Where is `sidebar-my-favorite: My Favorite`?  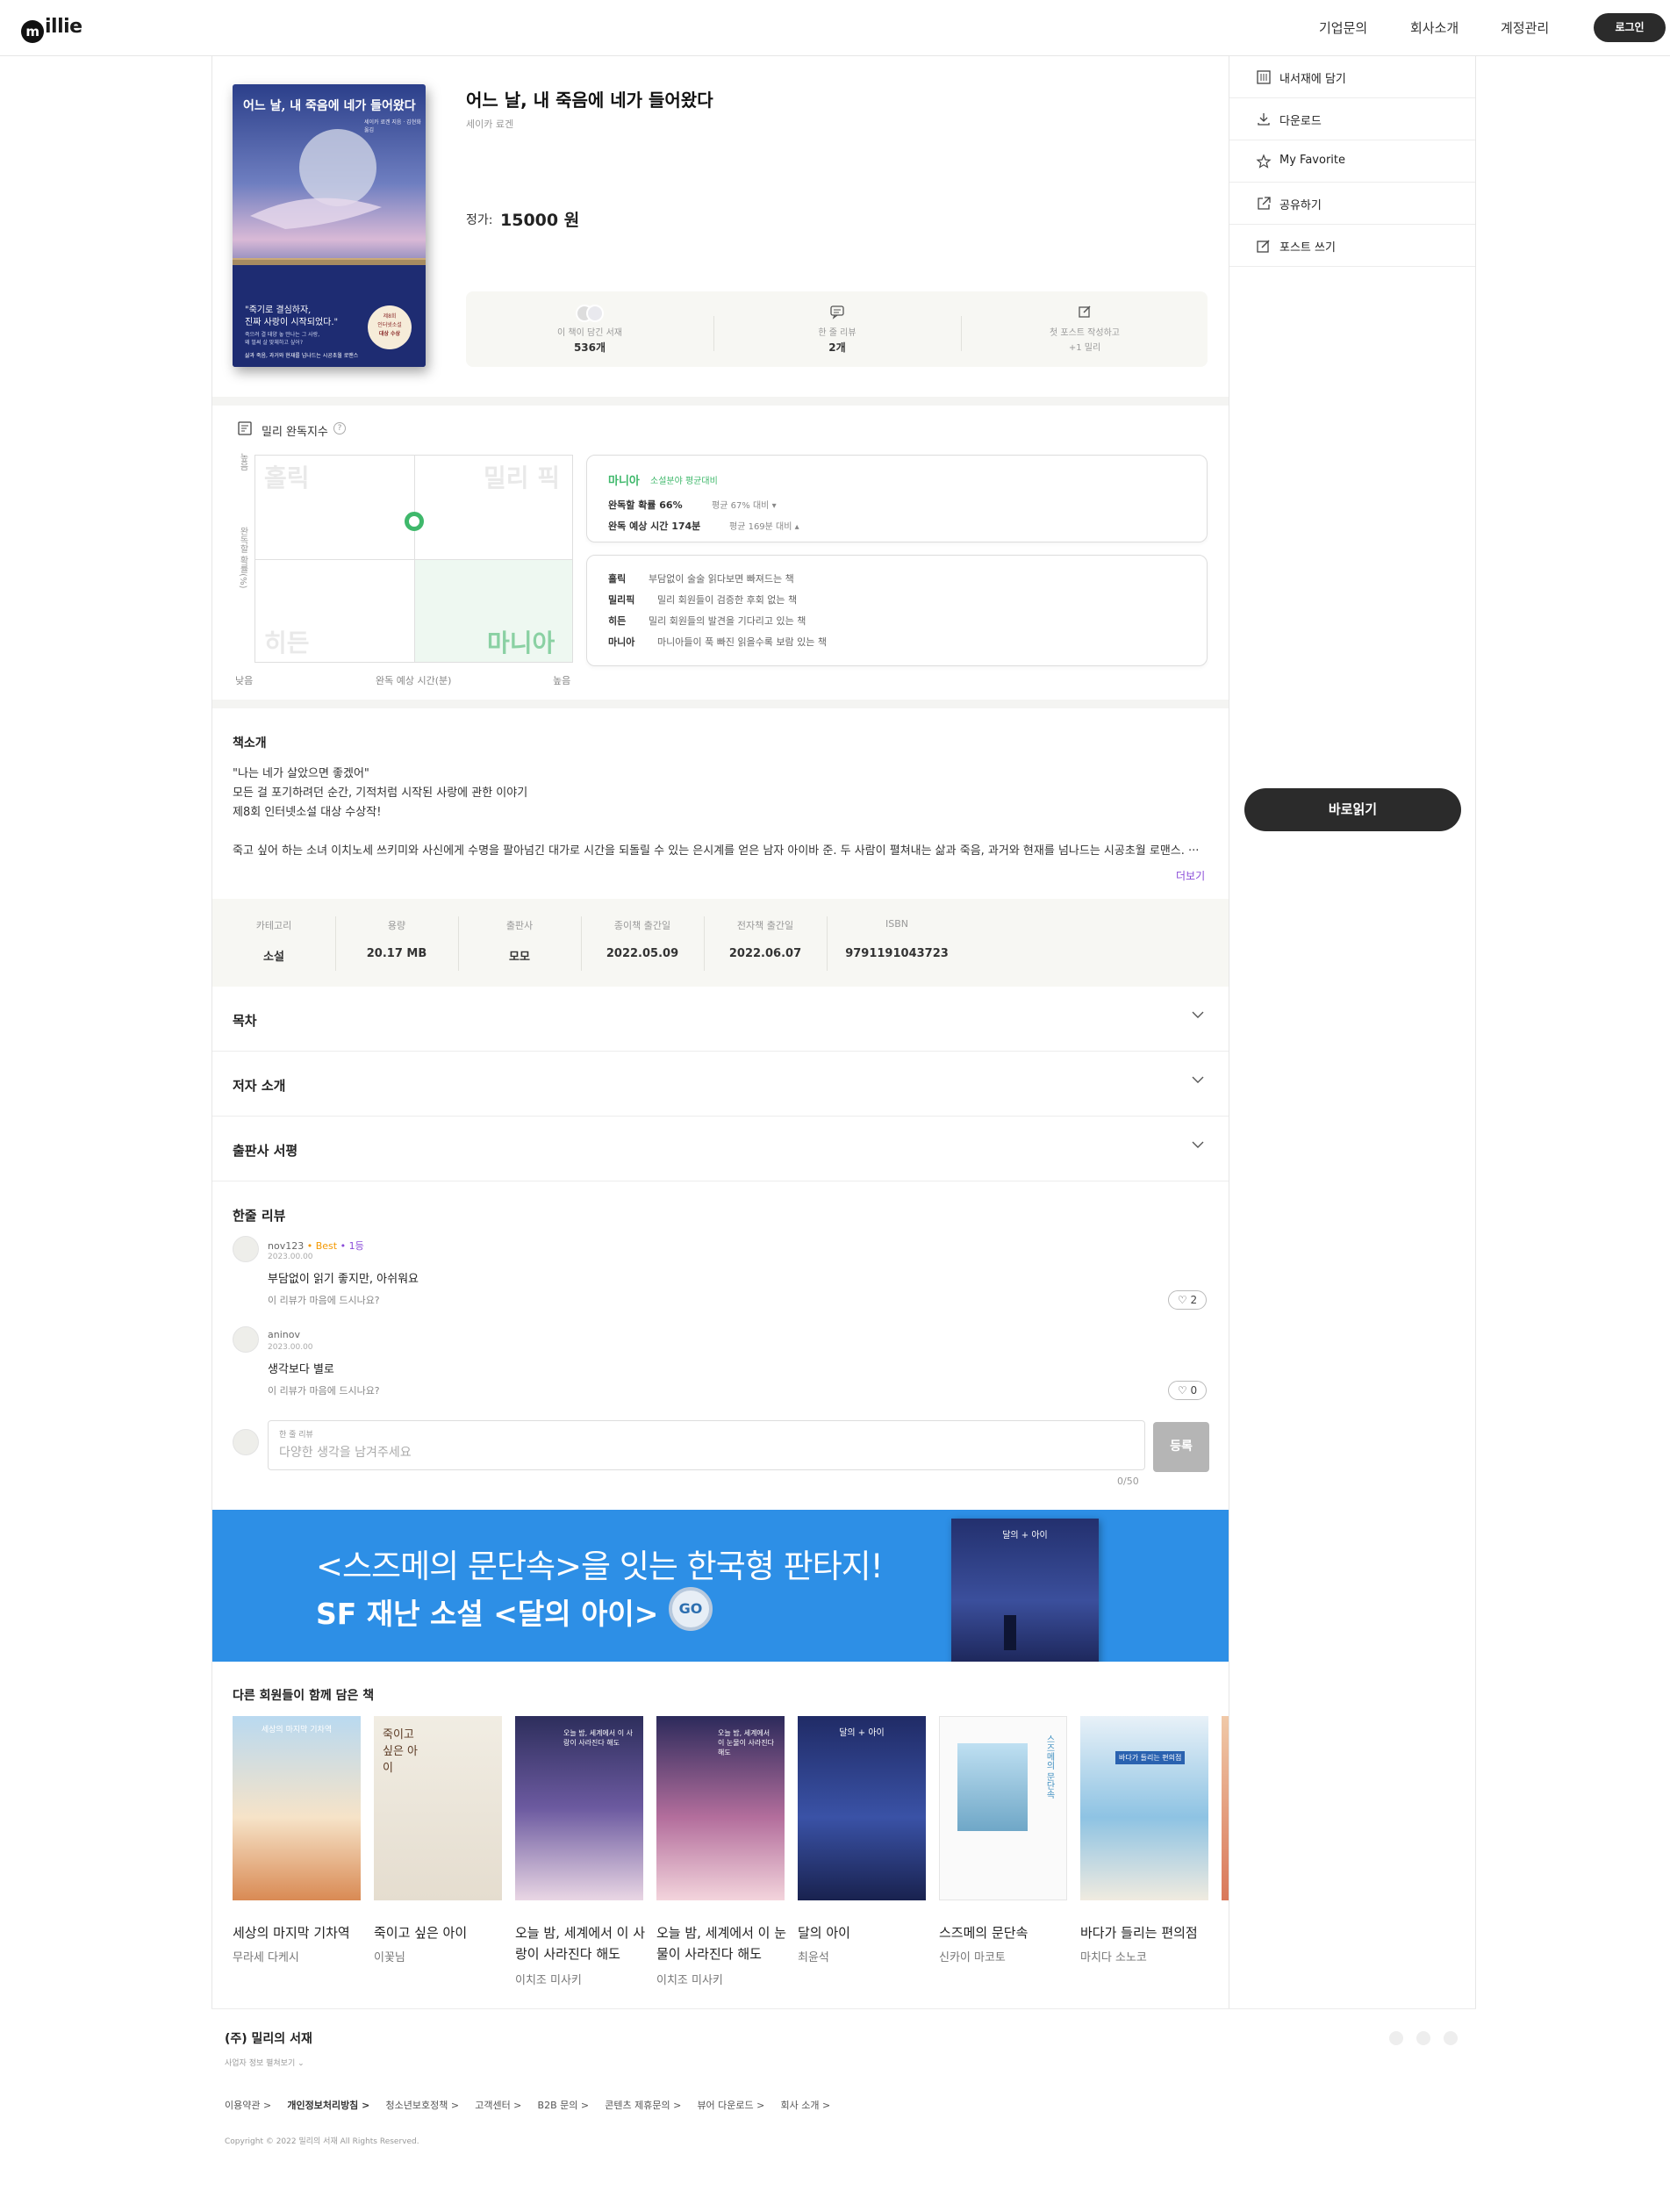 sidebar-my-favorite: My Favorite is located at coordinates (1352, 162).